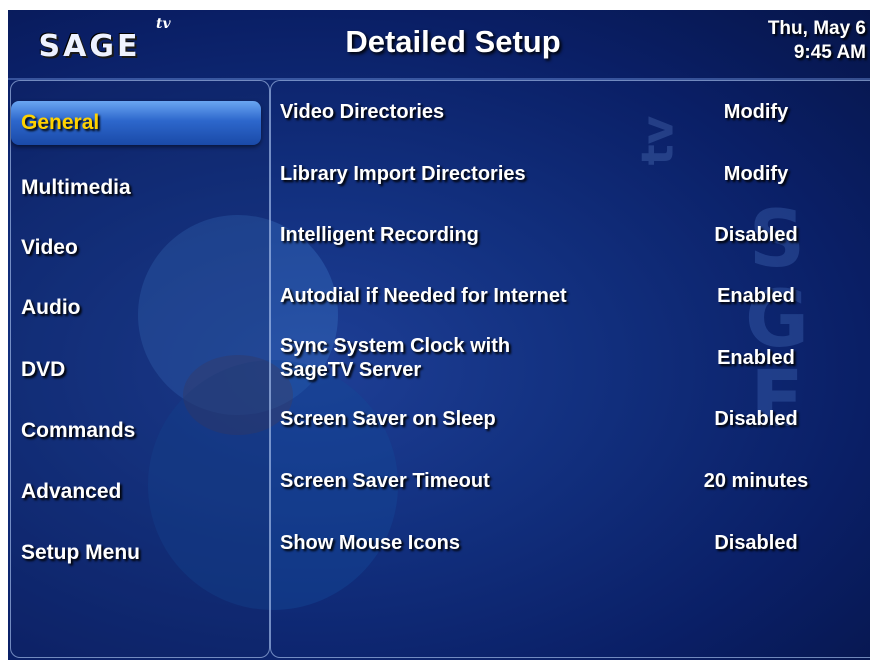  Describe the element at coordinates (136, 188) in the screenshot. I see `menu-item-multimedia: Multimedia` at that location.